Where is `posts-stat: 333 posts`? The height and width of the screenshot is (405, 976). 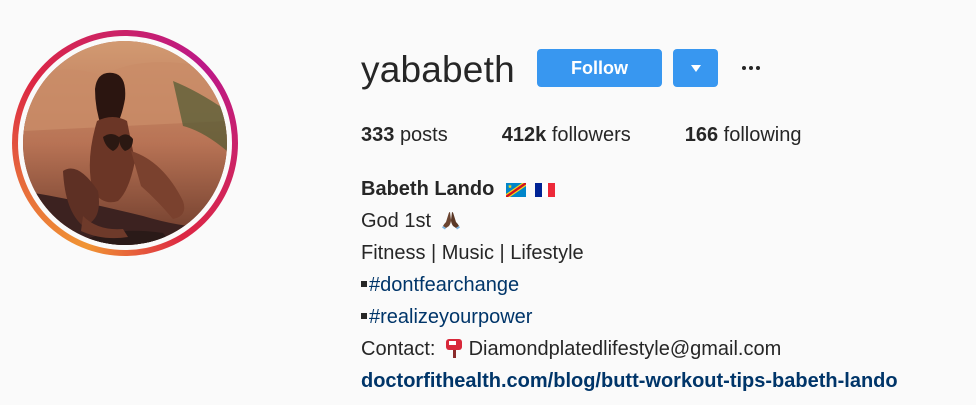 posts-stat: 333 posts is located at coordinates (404, 135).